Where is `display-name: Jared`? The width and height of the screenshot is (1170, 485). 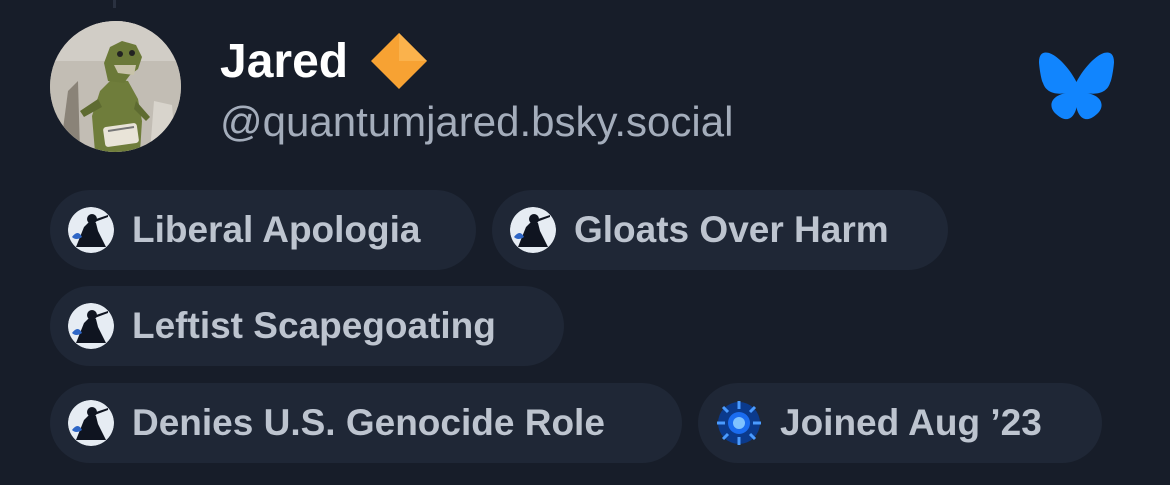
display-name: Jared is located at coordinates (284, 61).